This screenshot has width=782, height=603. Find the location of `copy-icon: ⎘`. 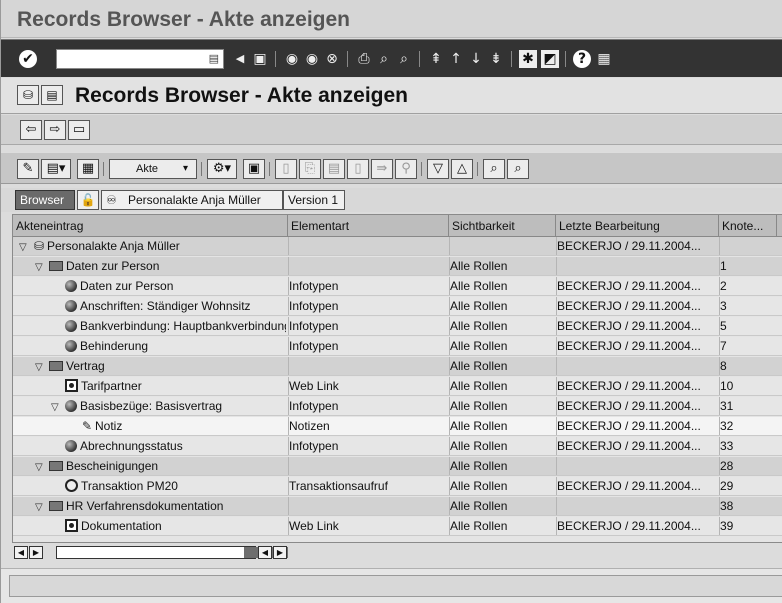

copy-icon: ⎘ is located at coordinates (310, 169).